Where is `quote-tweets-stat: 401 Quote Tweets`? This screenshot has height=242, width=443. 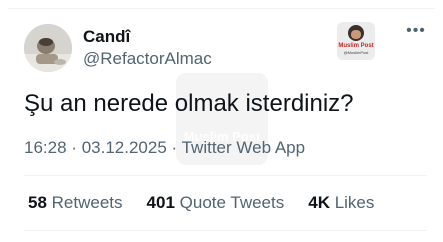 quote-tweets-stat: 401 Quote Tweets is located at coordinates (216, 203).